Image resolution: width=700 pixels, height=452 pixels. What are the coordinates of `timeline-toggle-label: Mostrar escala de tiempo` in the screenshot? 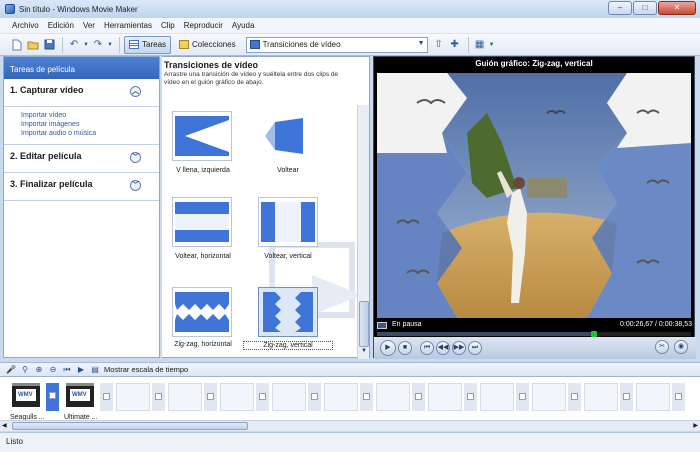 It's located at (146, 369).